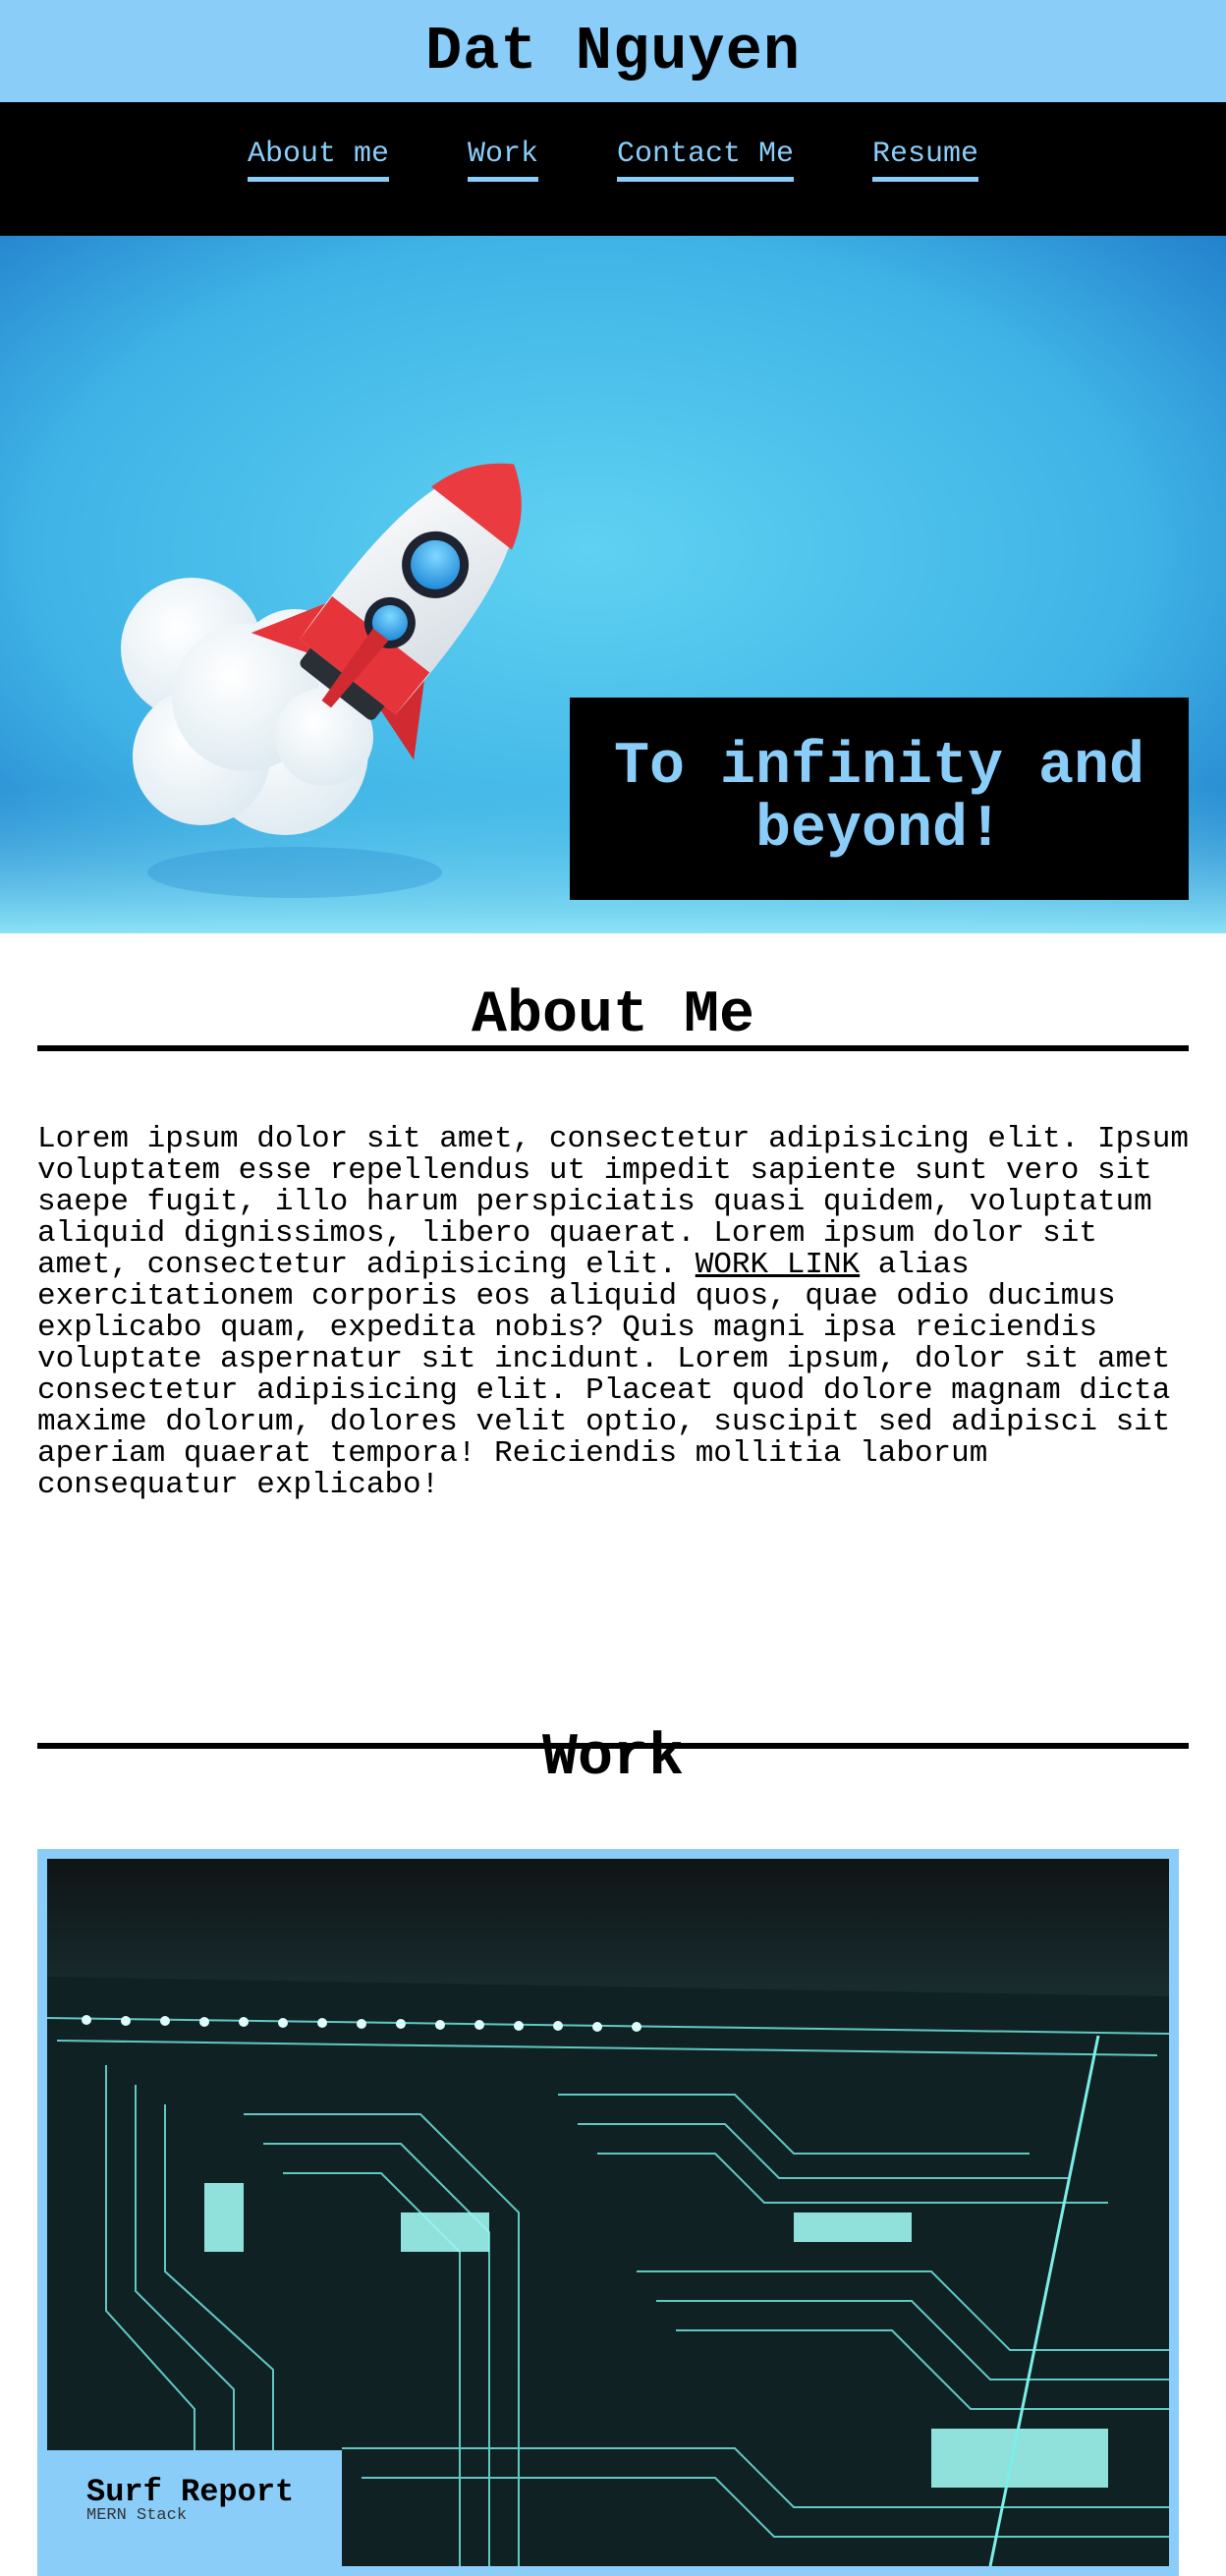 This screenshot has height=2576, width=1226. I want to click on main-nav: About me Work Contact Me Resume, so click(613, 169).